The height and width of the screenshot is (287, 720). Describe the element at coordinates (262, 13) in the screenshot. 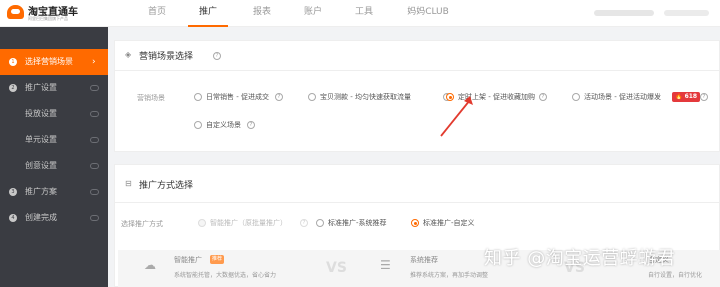

I see `nav-reports: 报表` at that location.